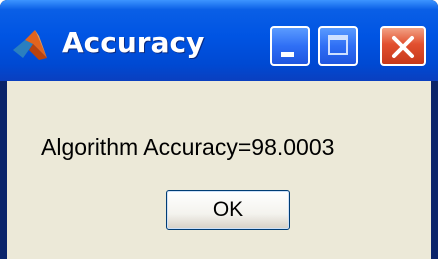 Image resolution: width=438 pixels, height=259 pixels. What do you see at coordinates (30, 45) in the screenshot?
I see `matlab-logo-icon` at bounding box center [30, 45].